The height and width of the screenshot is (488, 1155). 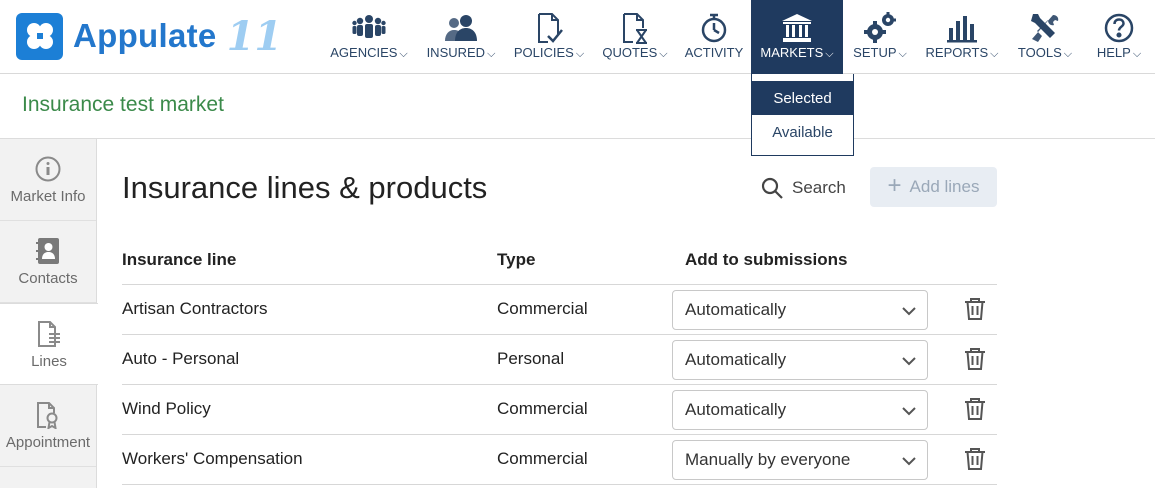 I want to click on plus-icon: +, so click(x=894, y=185).